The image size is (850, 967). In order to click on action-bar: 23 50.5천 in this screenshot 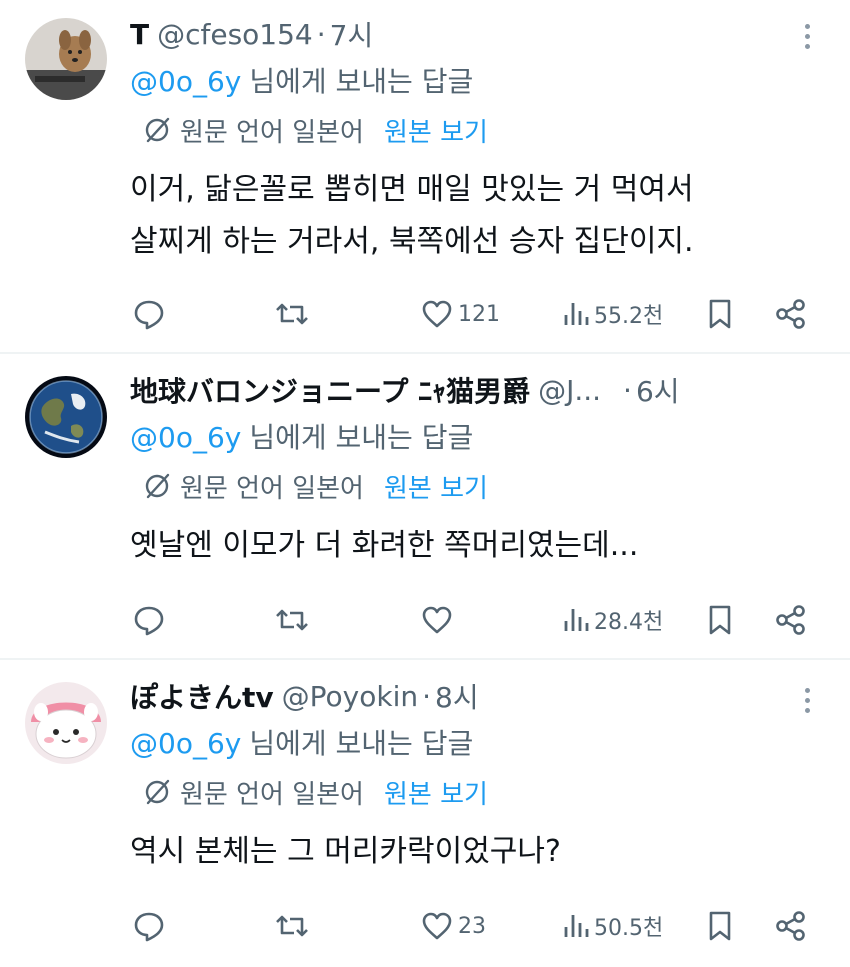, I will do `click(425, 926)`.